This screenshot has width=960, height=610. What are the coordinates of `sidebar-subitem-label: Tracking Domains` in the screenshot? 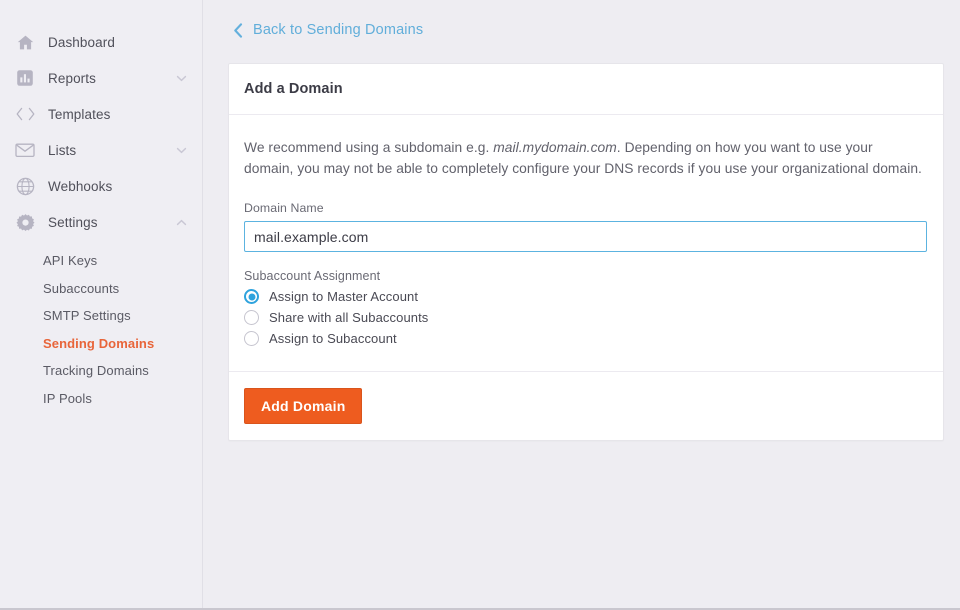 It's located at (96, 371).